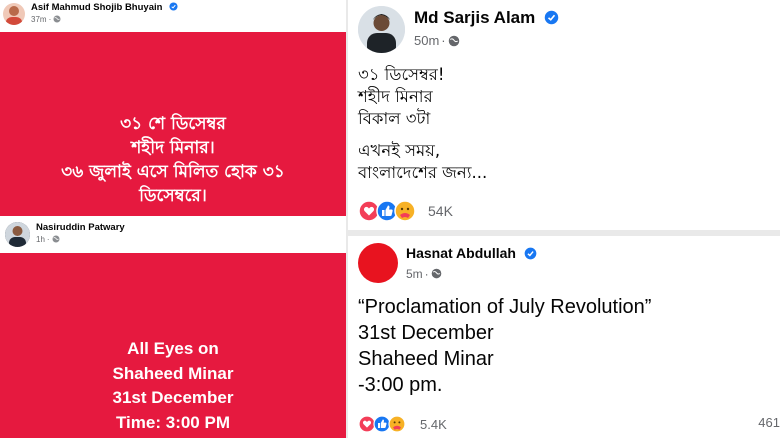 Image resolution: width=780 pixels, height=438 pixels. Describe the element at coordinates (426, 333) in the screenshot. I see `post-line: 31st December` at that location.